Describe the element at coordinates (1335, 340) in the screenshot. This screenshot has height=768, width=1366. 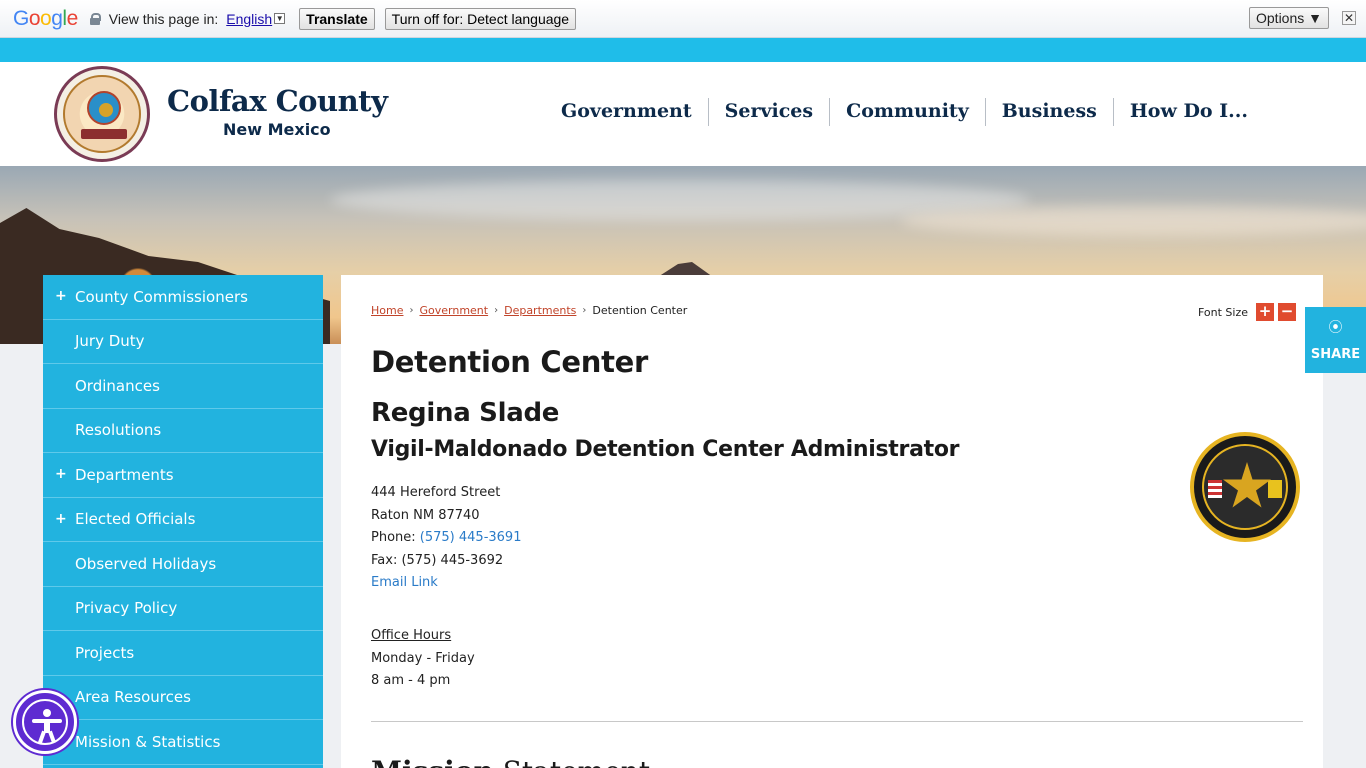
I see `share-button: ⦿ SHARE` at that location.